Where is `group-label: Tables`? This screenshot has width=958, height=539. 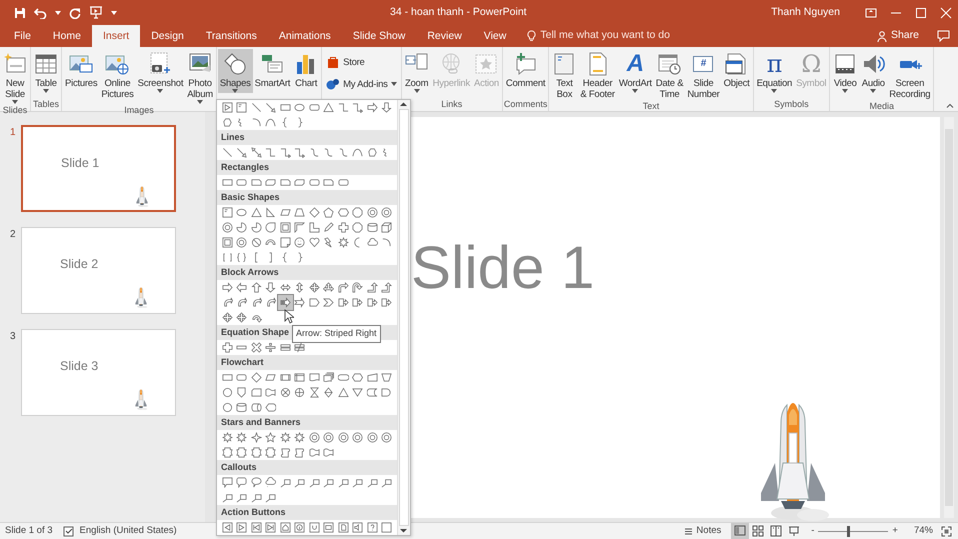
group-label: Tables is located at coordinates (45, 104).